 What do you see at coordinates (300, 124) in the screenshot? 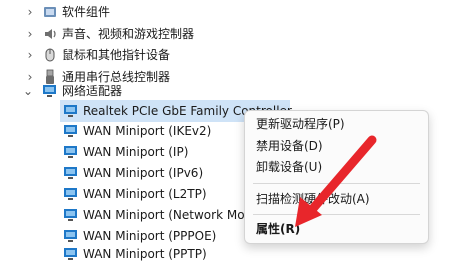
I see `menu-item-update-driver: 更新驱动程序(P)` at bounding box center [300, 124].